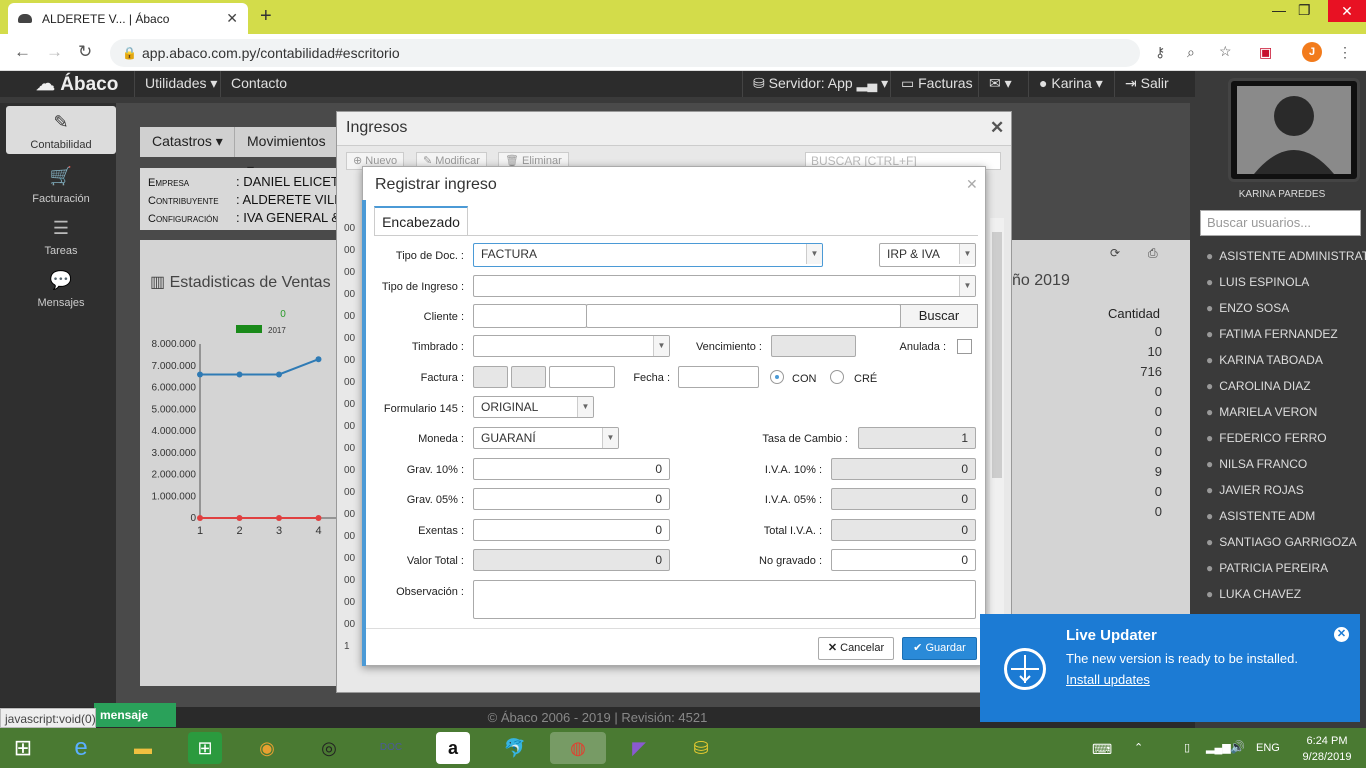  Describe the element at coordinates (128, 18) in the screenshot. I see `browser-tab: ALDERETE V... | Ábaco ✕` at that location.